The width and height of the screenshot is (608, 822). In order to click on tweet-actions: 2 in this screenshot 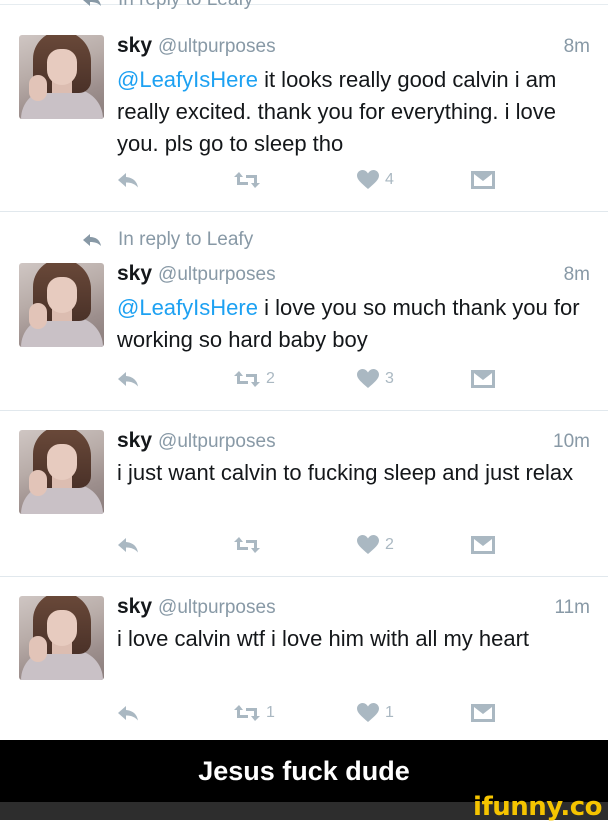, I will do `click(304, 545)`.